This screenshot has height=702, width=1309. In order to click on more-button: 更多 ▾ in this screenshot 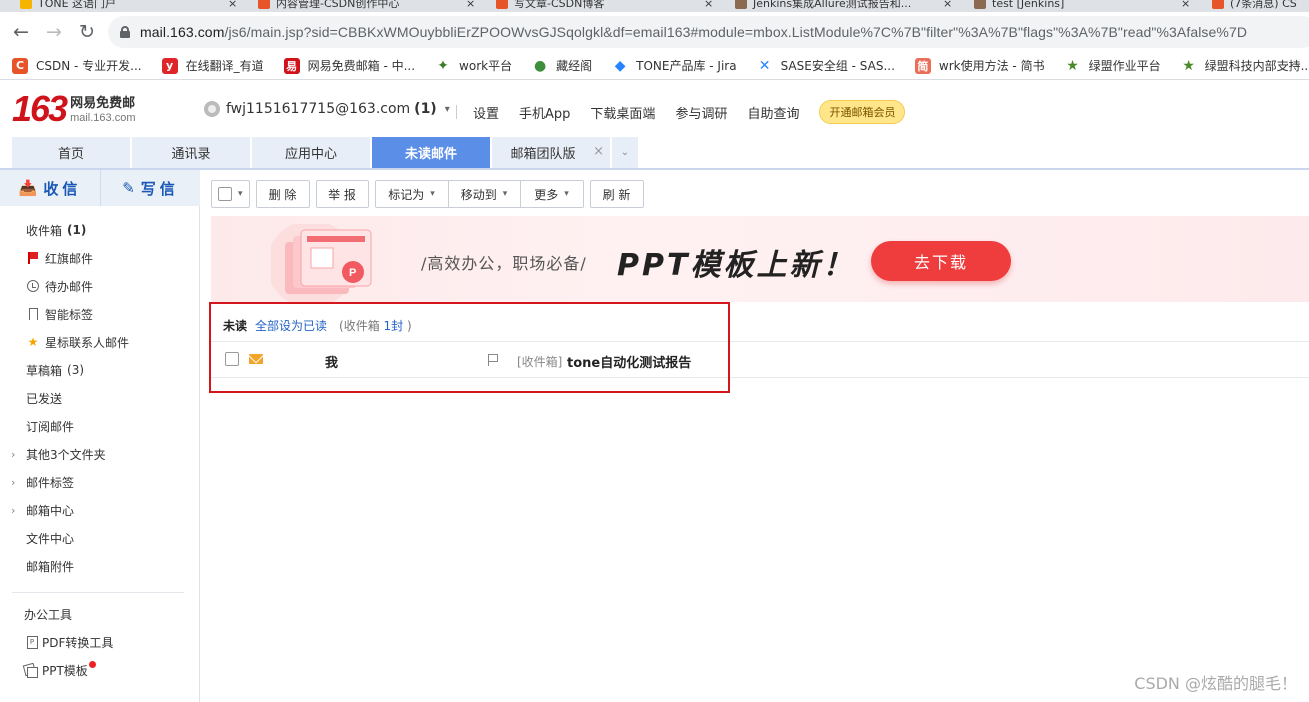, I will do `click(552, 194)`.